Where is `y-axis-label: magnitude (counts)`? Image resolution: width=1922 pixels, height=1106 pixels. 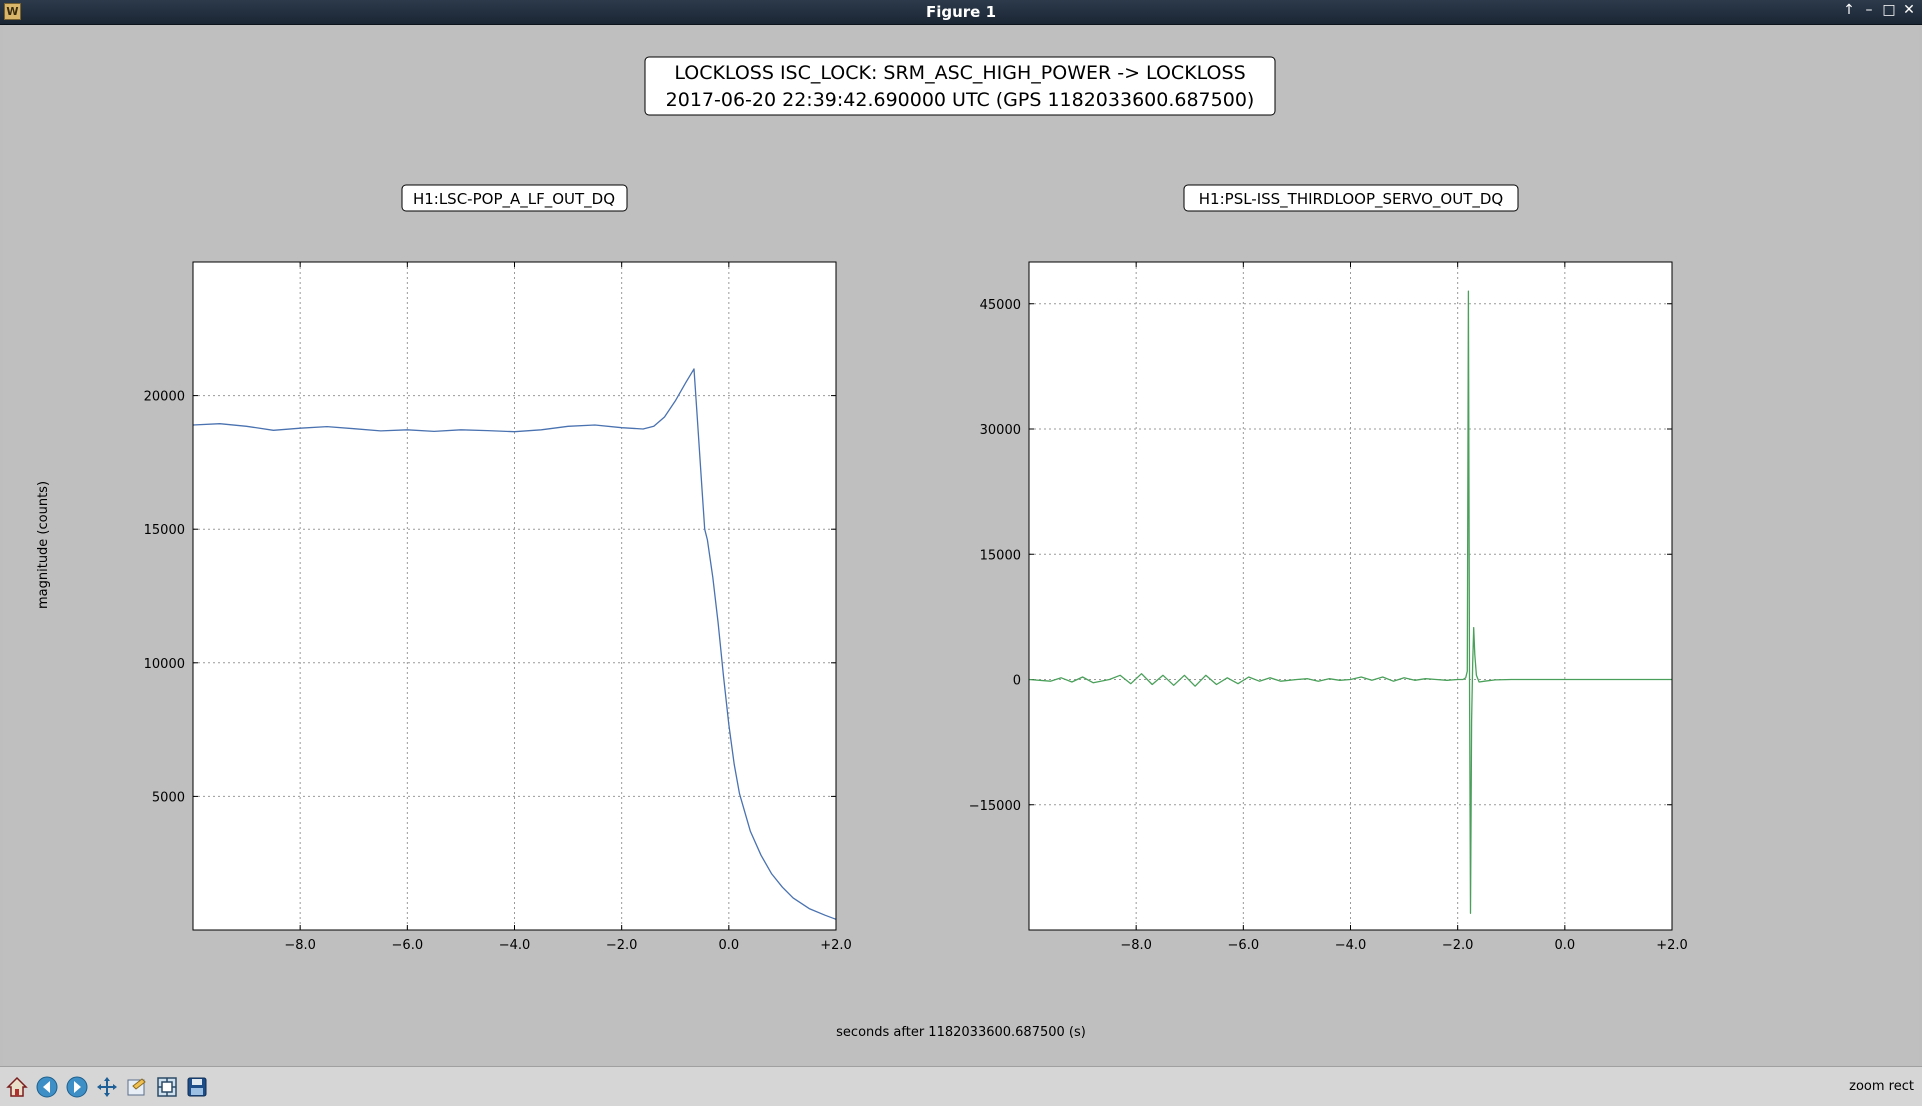
y-axis-label: magnitude (counts) is located at coordinates (43, 545).